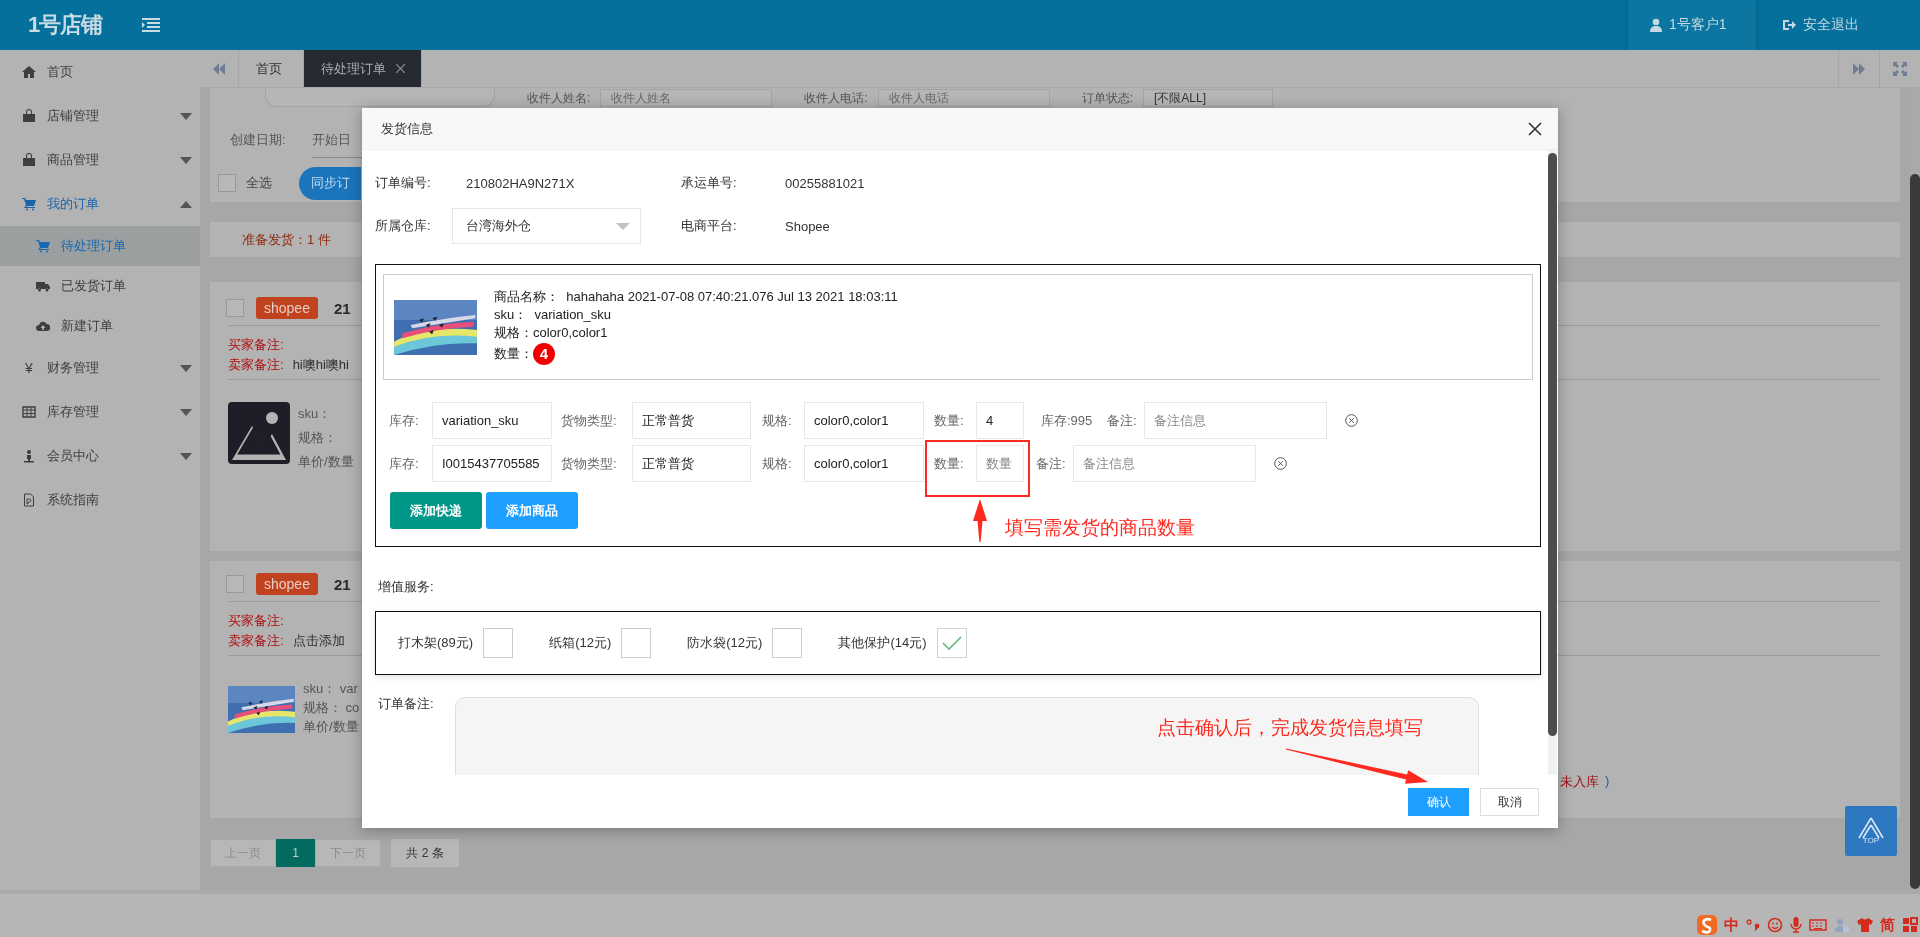 Image resolution: width=1920 pixels, height=937 pixels. Describe the element at coordinates (151, 25) in the screenshot. I see `menu-icon` at that location.